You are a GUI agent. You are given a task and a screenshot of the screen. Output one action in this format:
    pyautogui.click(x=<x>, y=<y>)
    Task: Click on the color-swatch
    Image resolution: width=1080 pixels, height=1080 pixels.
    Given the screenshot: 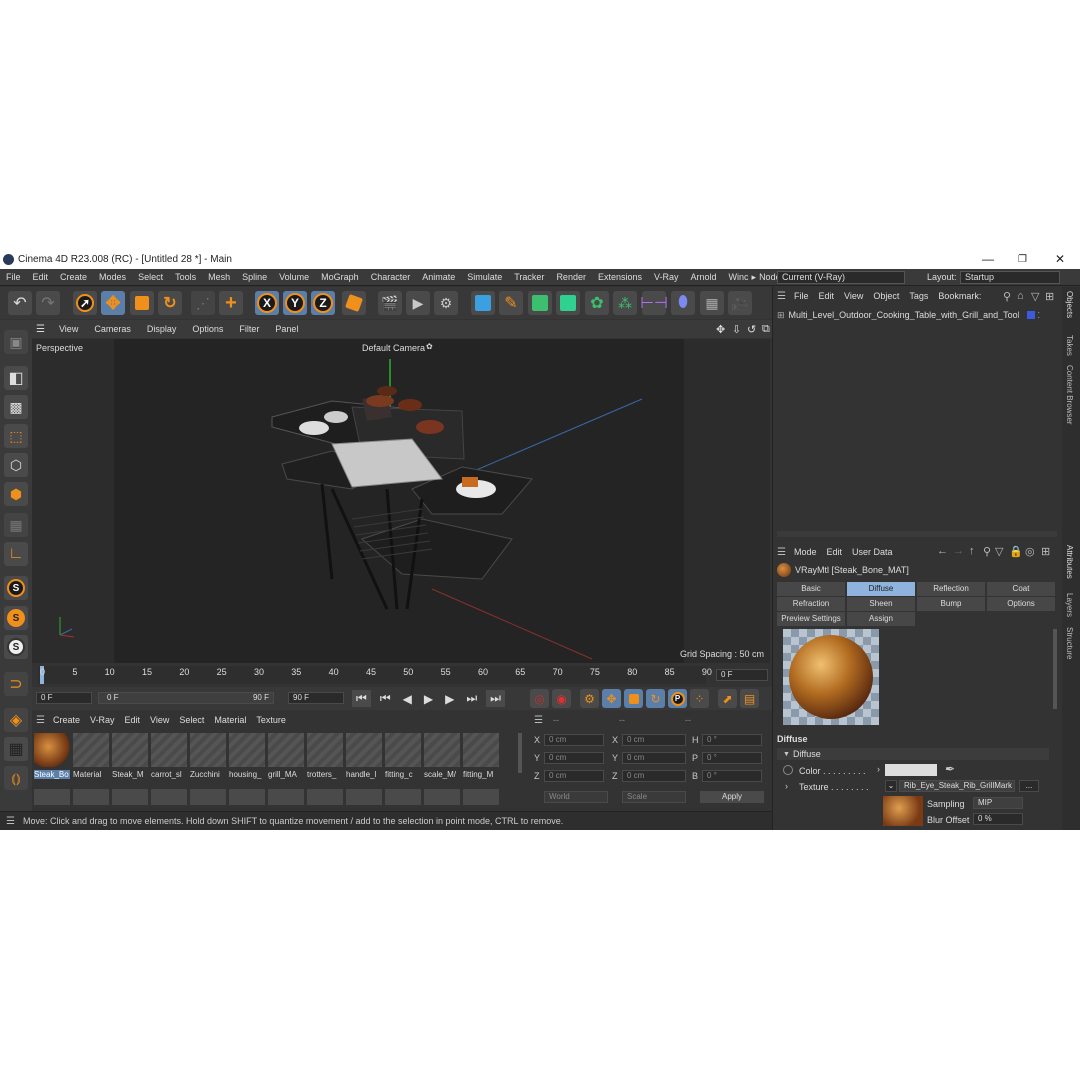 What is the action you would take?
    pyautogui.click(x=911, y=770)
    